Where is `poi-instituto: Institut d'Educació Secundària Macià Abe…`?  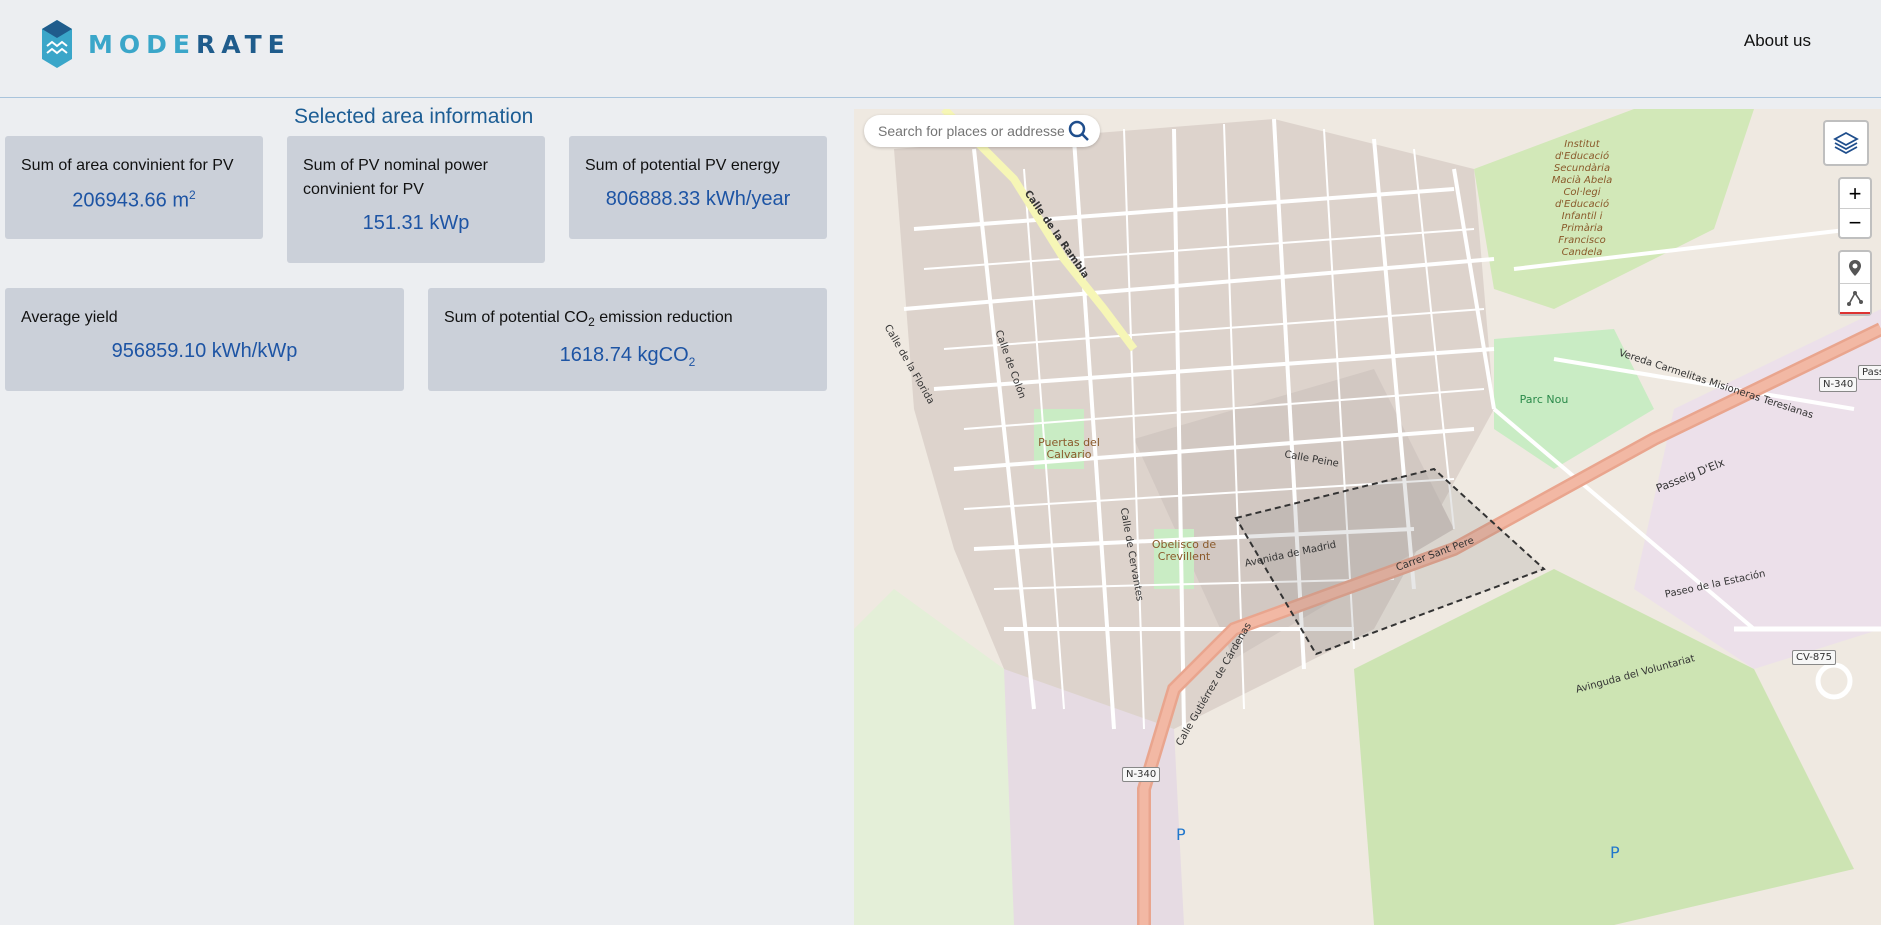
poi-instituto: Institut d'Educació Secundària Macià Abe… is located at coordinates (1582, 198).